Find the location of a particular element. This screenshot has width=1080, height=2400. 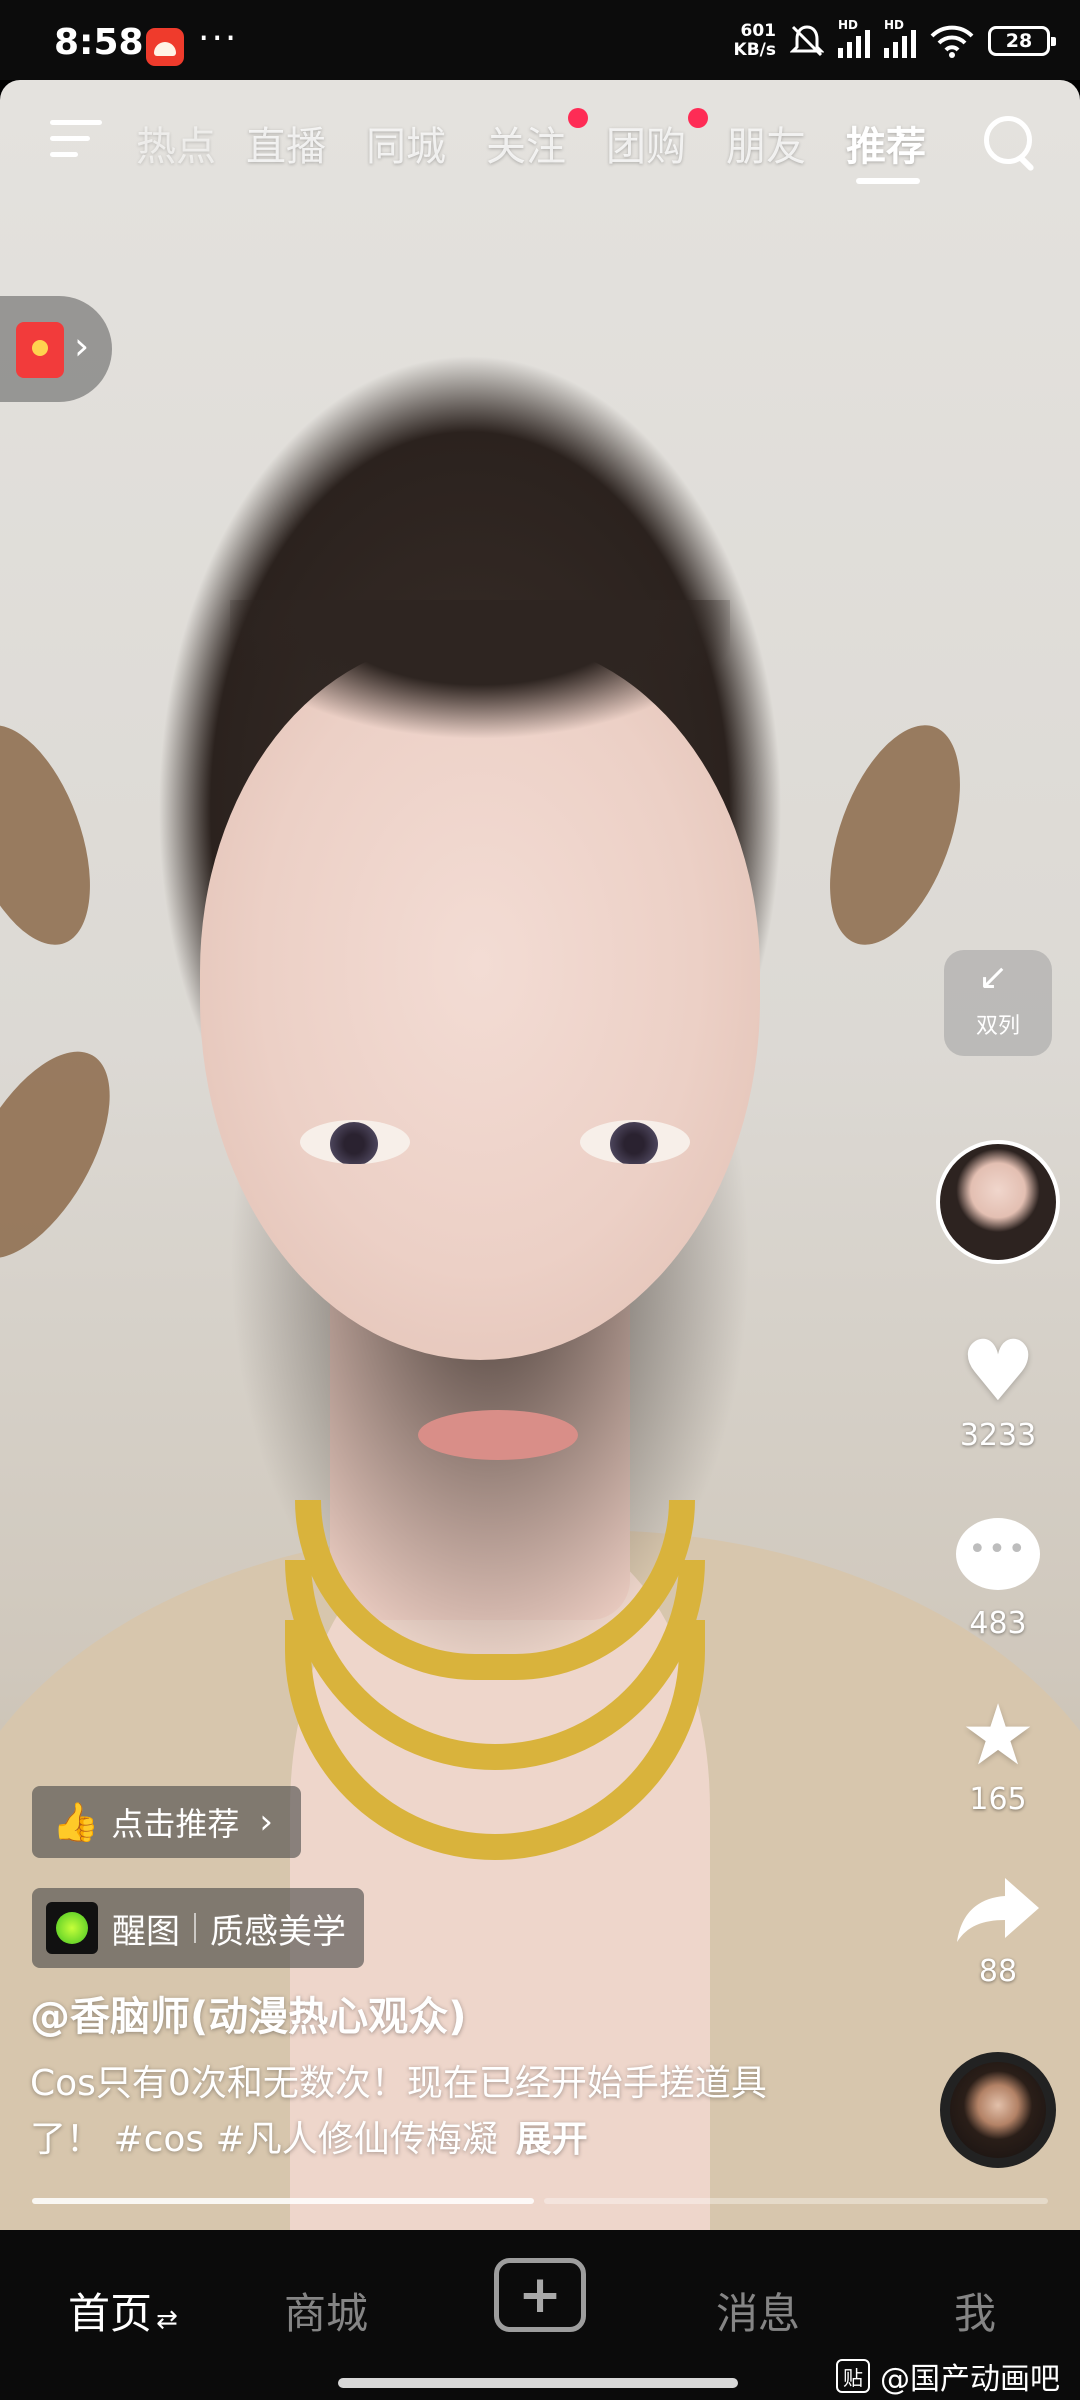

video-lips is located at coordinates (498, 1435).